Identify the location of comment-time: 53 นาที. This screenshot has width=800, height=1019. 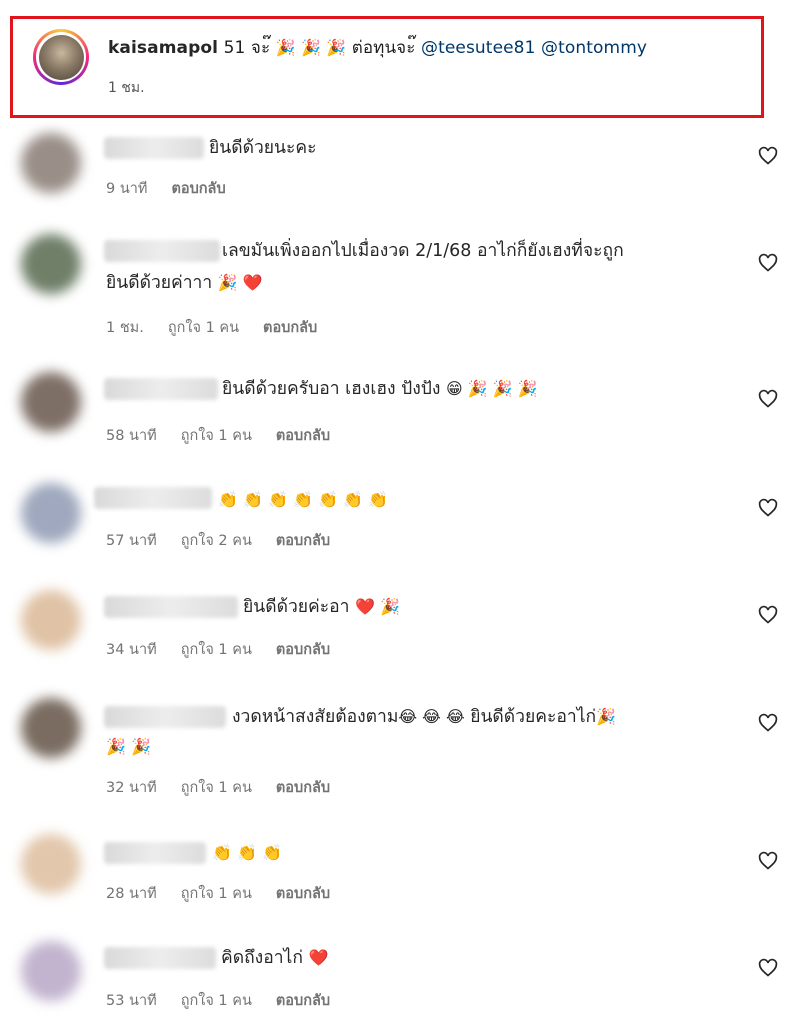
(131, 1001).